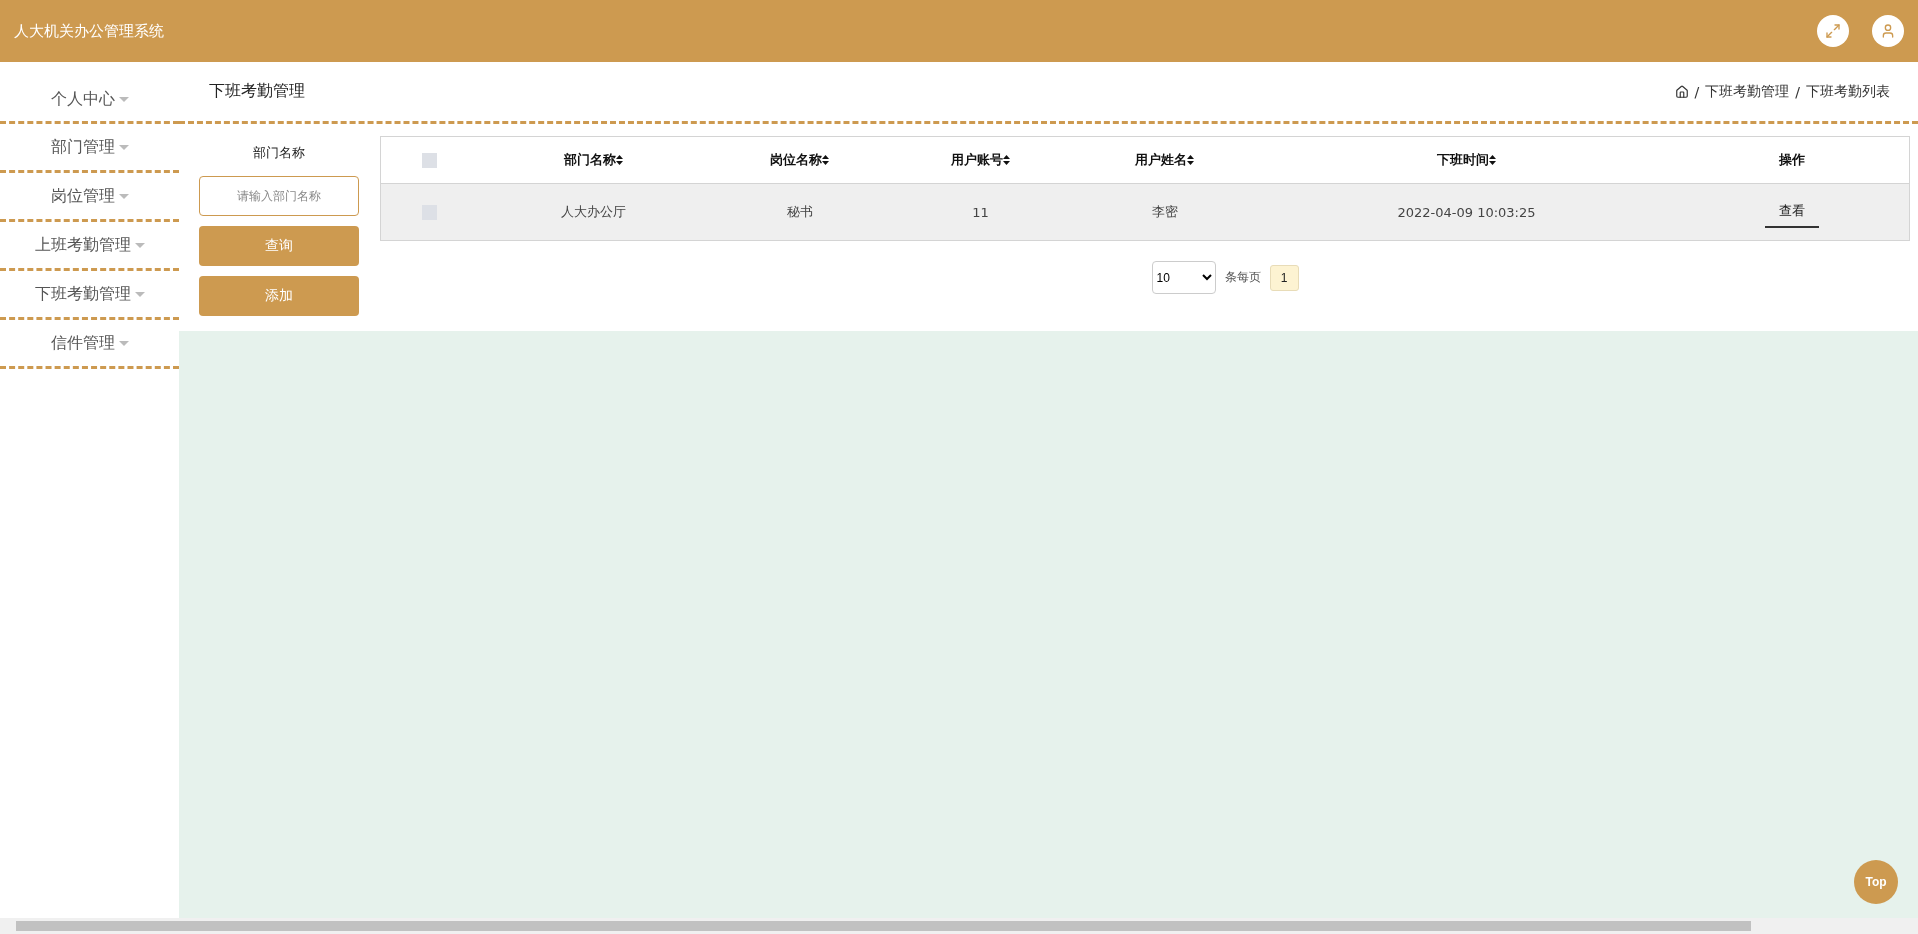  I want to click on column-header: 下班时间, so click(1466, 160).